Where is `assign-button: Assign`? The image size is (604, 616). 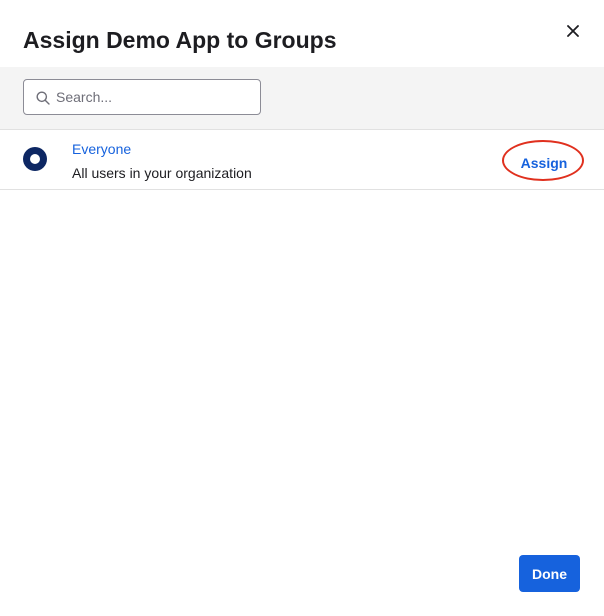 assign-button: Assign is located at coordinates (544, 163).